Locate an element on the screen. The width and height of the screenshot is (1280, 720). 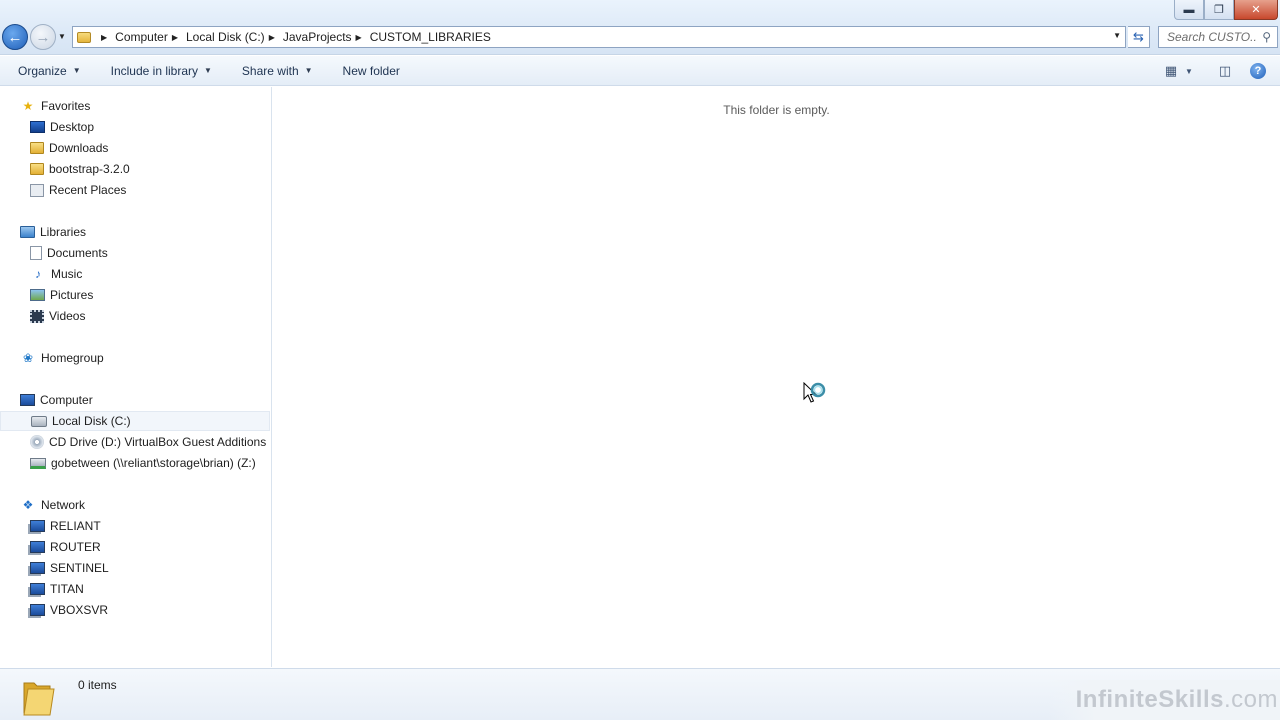
preview-pane-icon: ◫ is located at coordinates (1225, 70).